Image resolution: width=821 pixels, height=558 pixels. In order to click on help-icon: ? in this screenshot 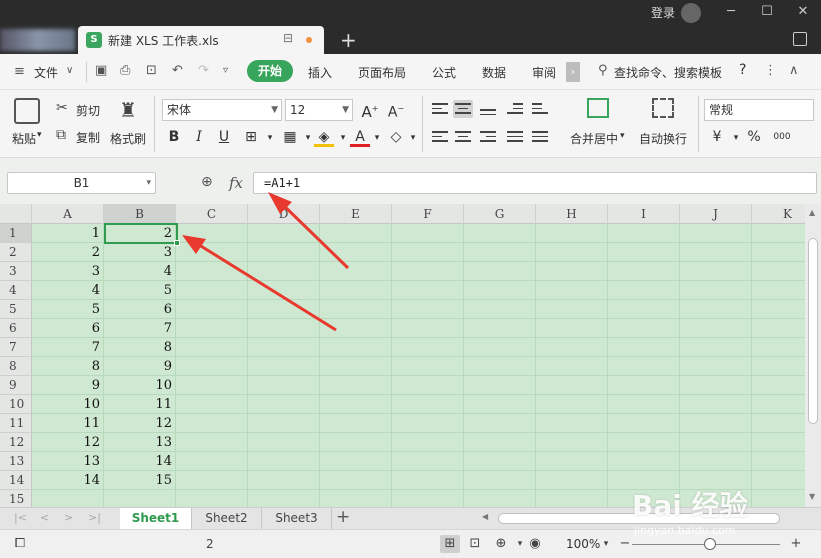, I will do `click(742, 70)`.